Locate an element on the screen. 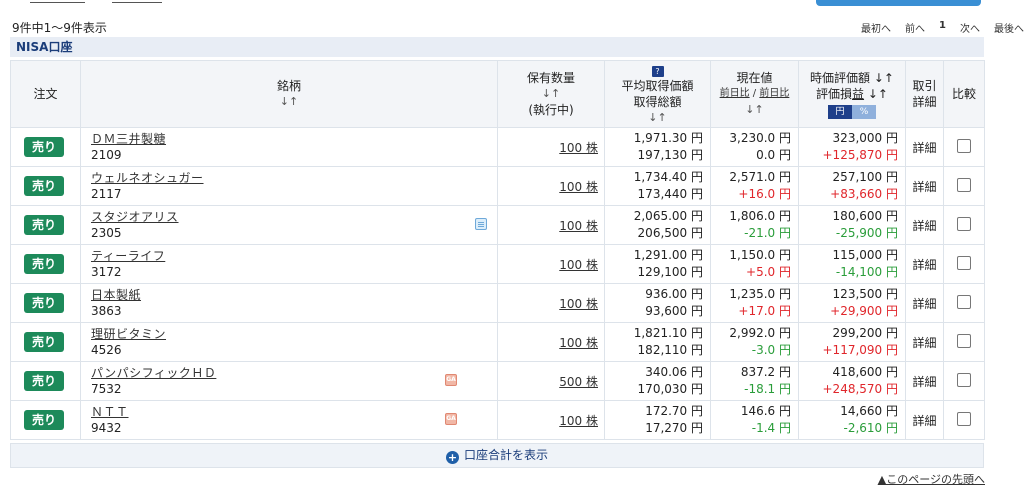  value-cell: 14,660 円 -2,610 円 is located at coordinates (852, 420).